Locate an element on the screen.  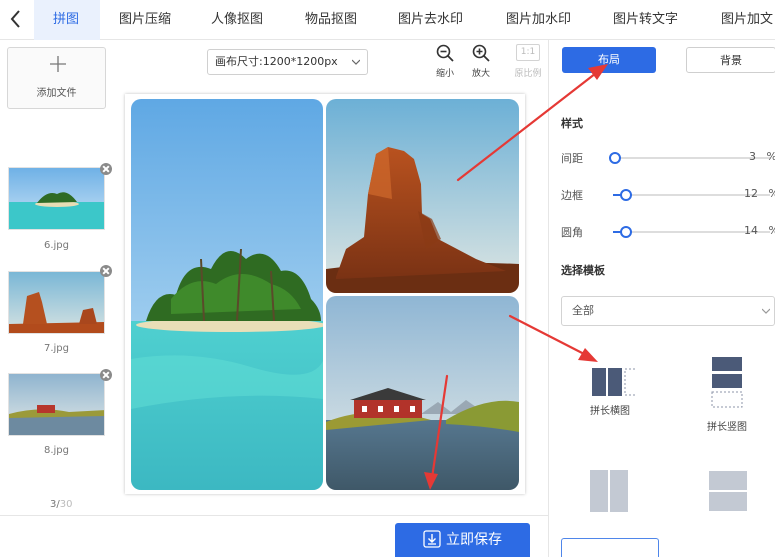
border-slider-handle is located at coordinates (626, 195).